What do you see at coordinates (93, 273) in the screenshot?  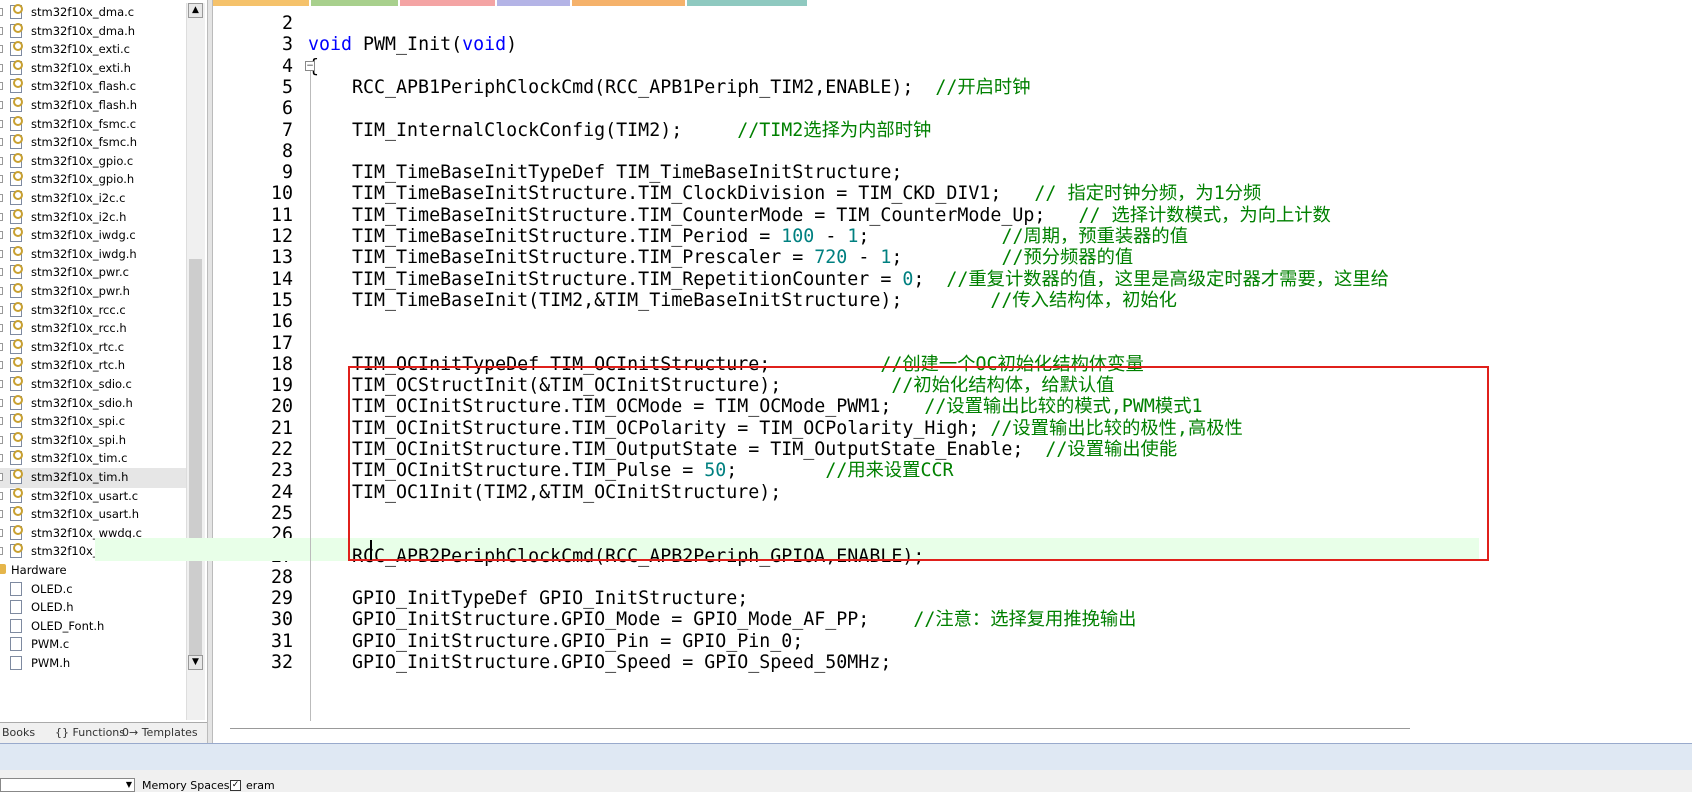 I see `tree-file-item: stm32f10x_pwr.c` at bounding box center [93, 273].